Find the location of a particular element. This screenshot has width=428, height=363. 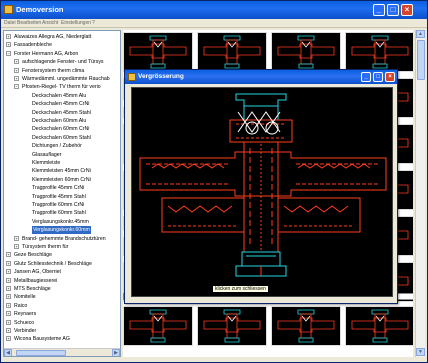

tree-item: + MTS Beschläge is located at coordinates (62, 289).